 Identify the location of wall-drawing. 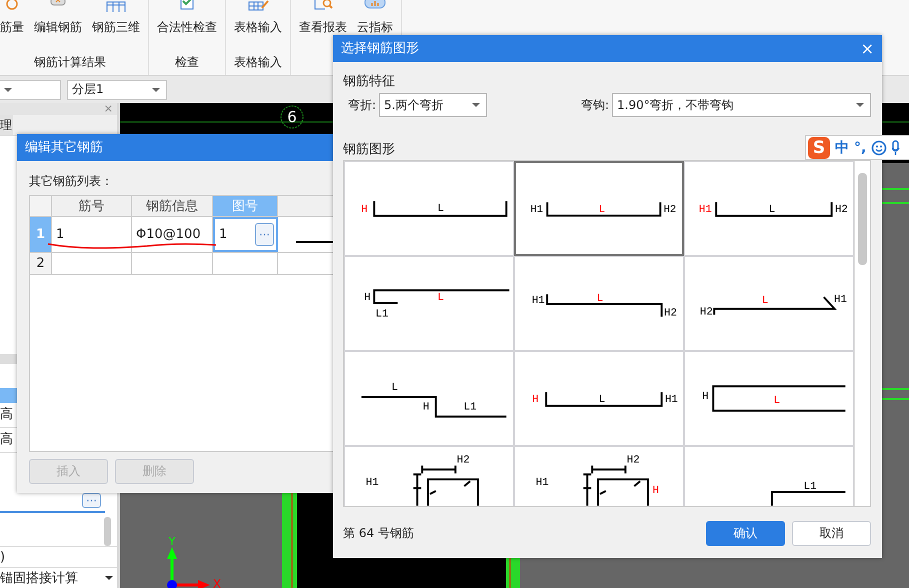
(513, 573).